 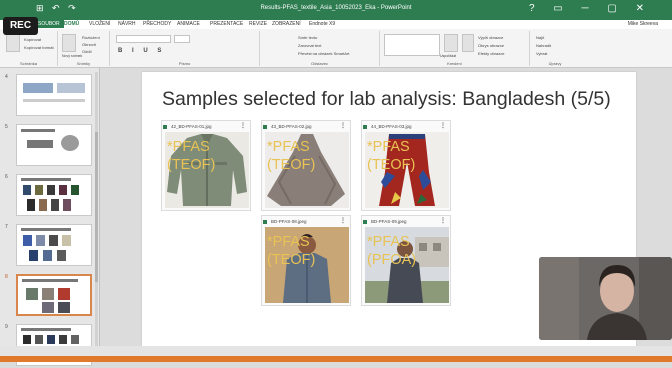 I want to click on tab-home: DOMŮ, so click(x=71, y=24).